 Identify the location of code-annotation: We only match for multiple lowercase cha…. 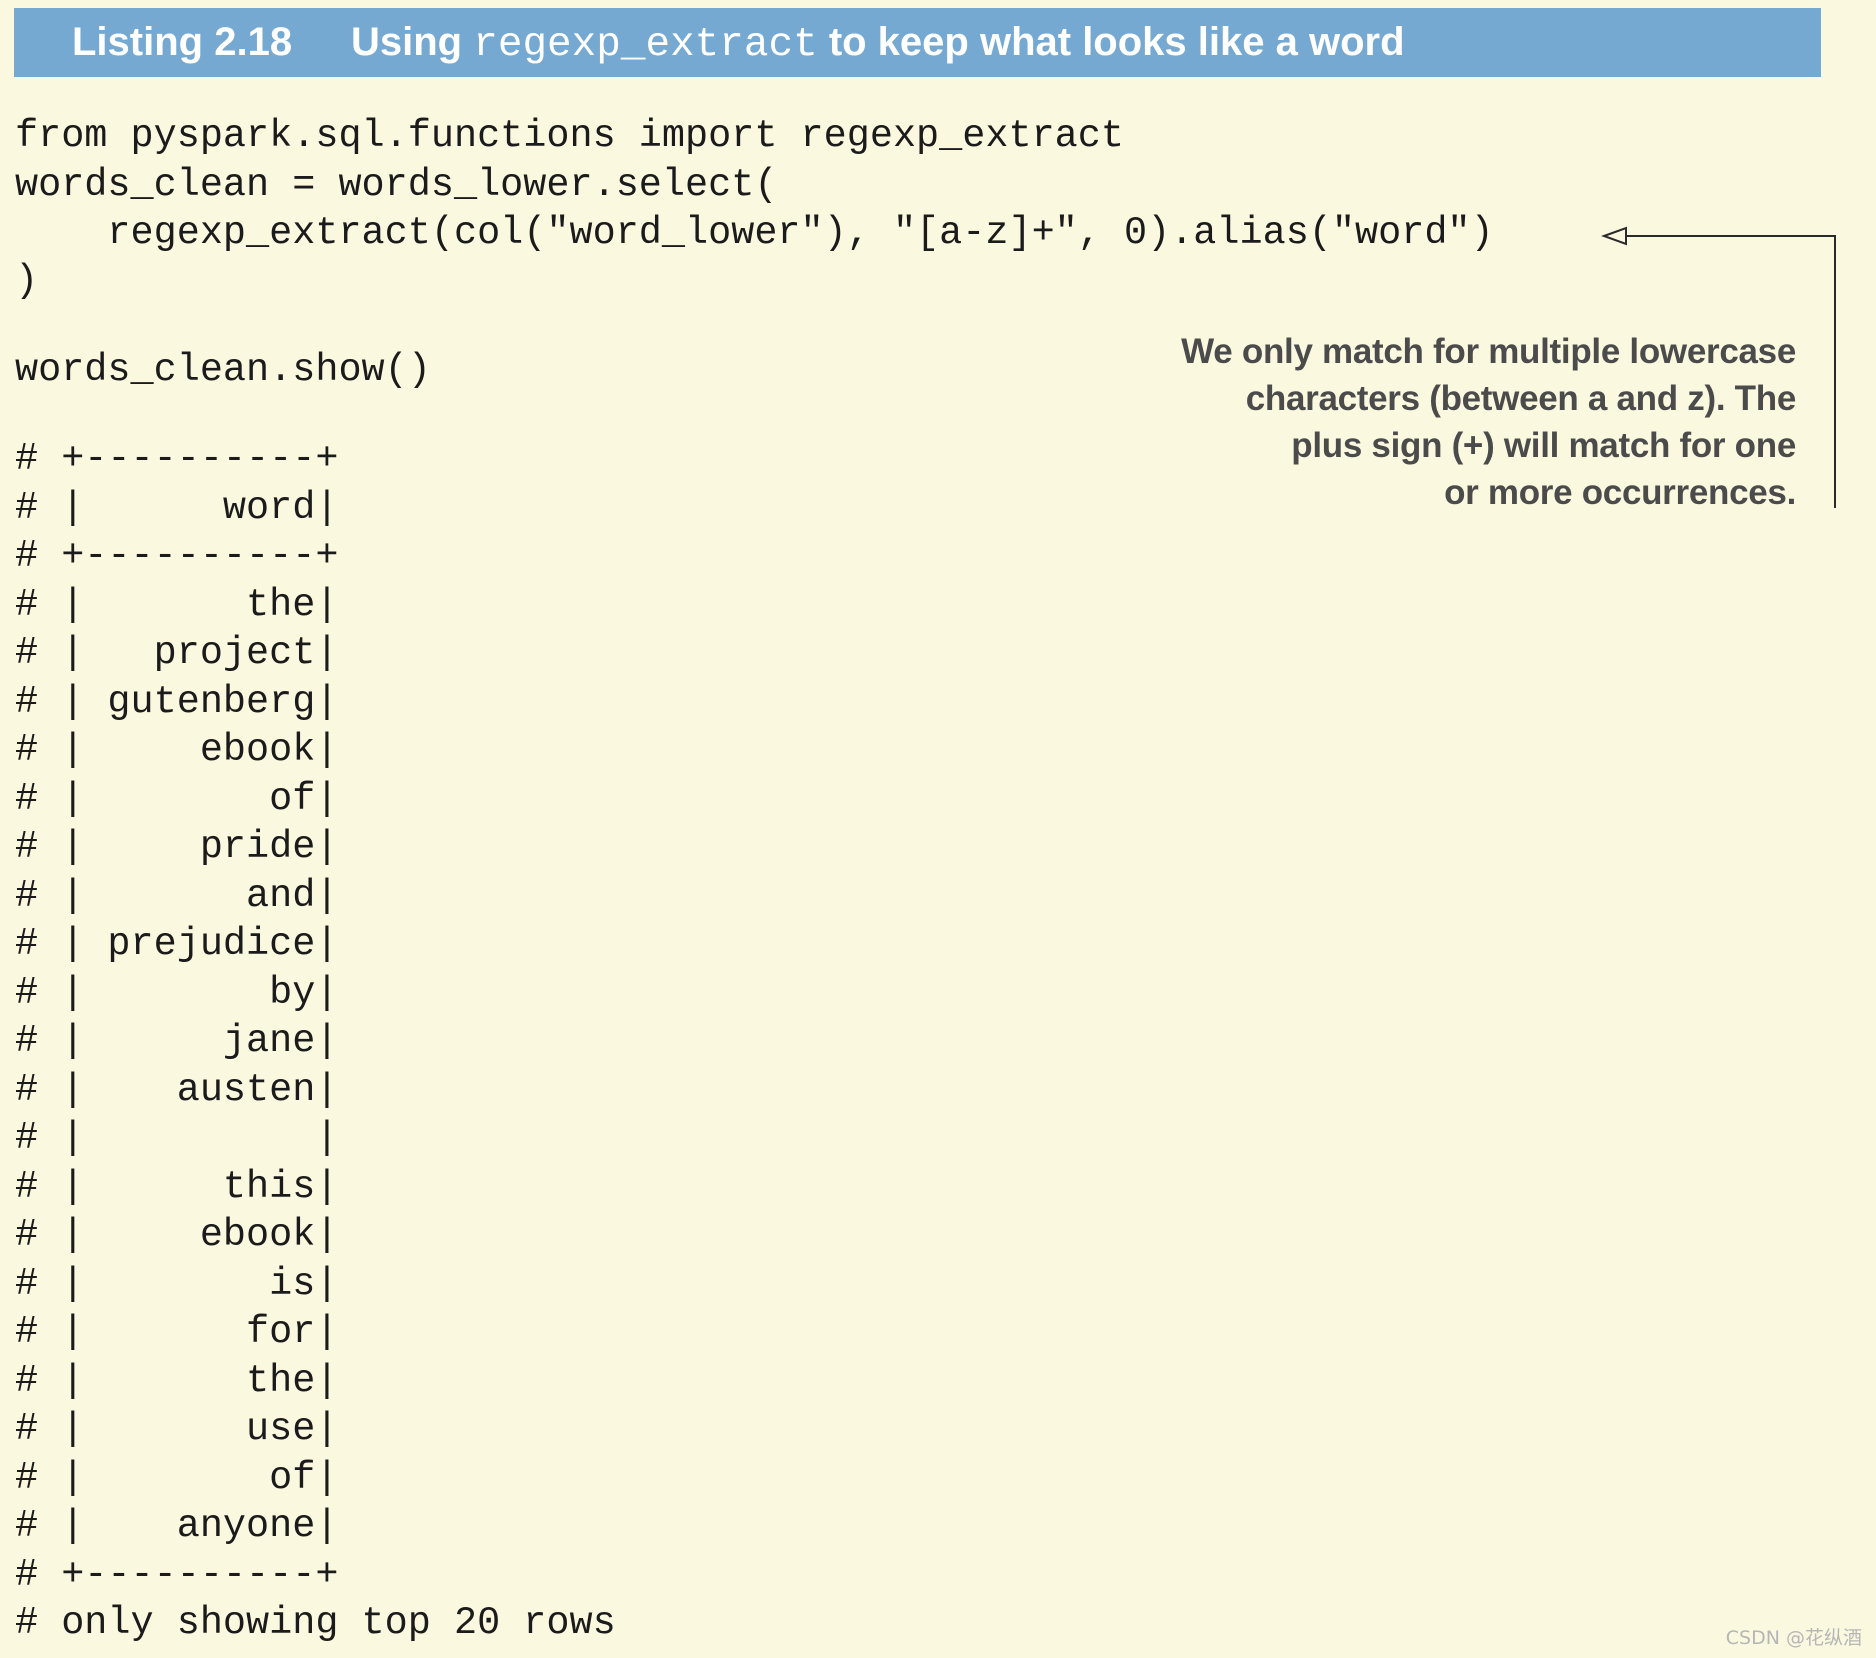
(1436, 422).